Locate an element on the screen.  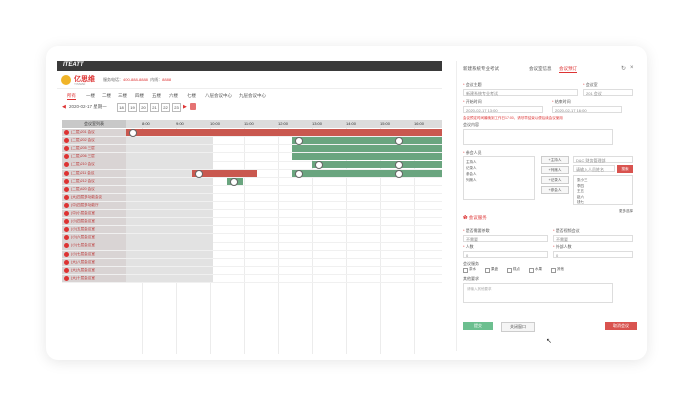
tab-floor: 九层会议中心 is located at coordinates (252, 96).